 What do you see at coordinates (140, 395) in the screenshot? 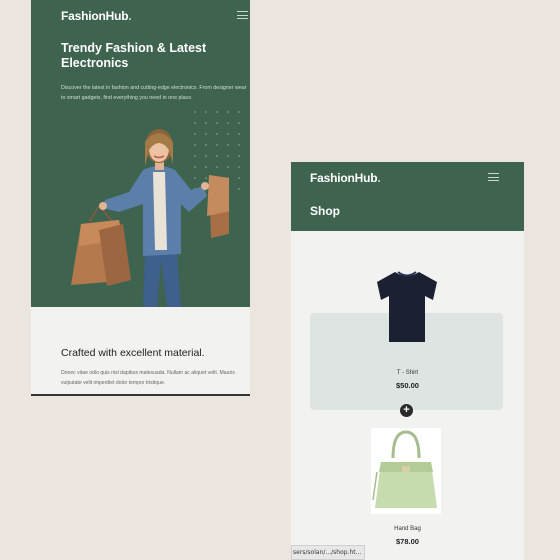
I see `divider` at bounding box center [140, 395].